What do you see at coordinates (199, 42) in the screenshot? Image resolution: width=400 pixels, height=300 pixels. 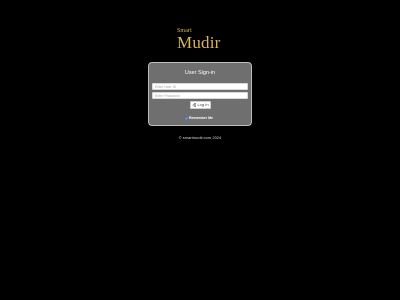 I see `brand-main-text: Mudir` at bounding box center [199, 42].